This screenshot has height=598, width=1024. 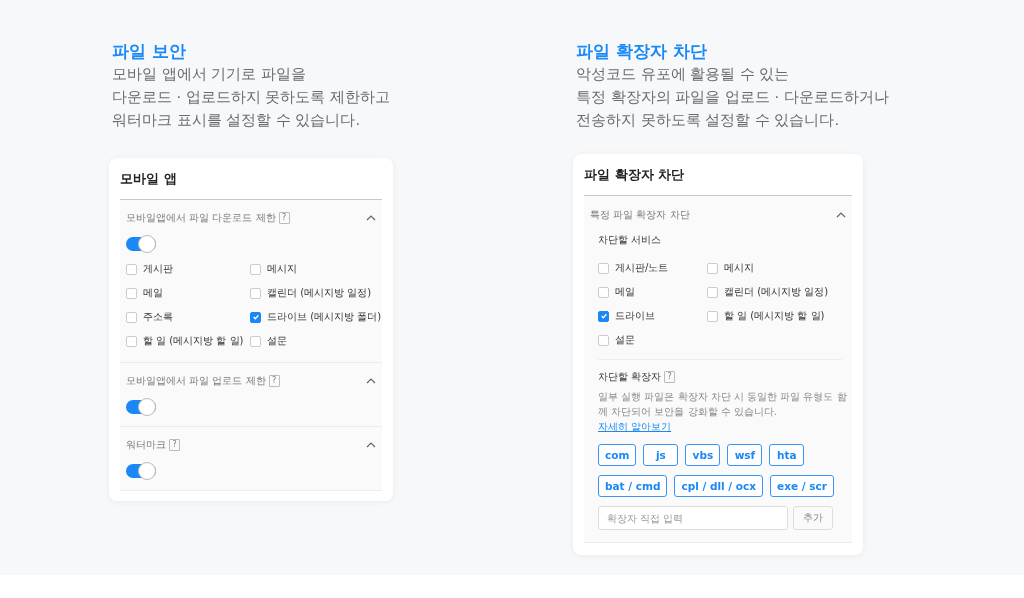 What do you see at coordinates (802, 486) in the screenshot?
I see `extension-chip: exe / scr` at bounding box center [802, 486].